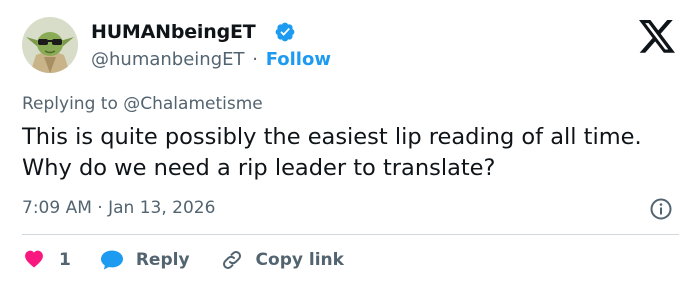  I want to click on avatar, so click(50, 45).